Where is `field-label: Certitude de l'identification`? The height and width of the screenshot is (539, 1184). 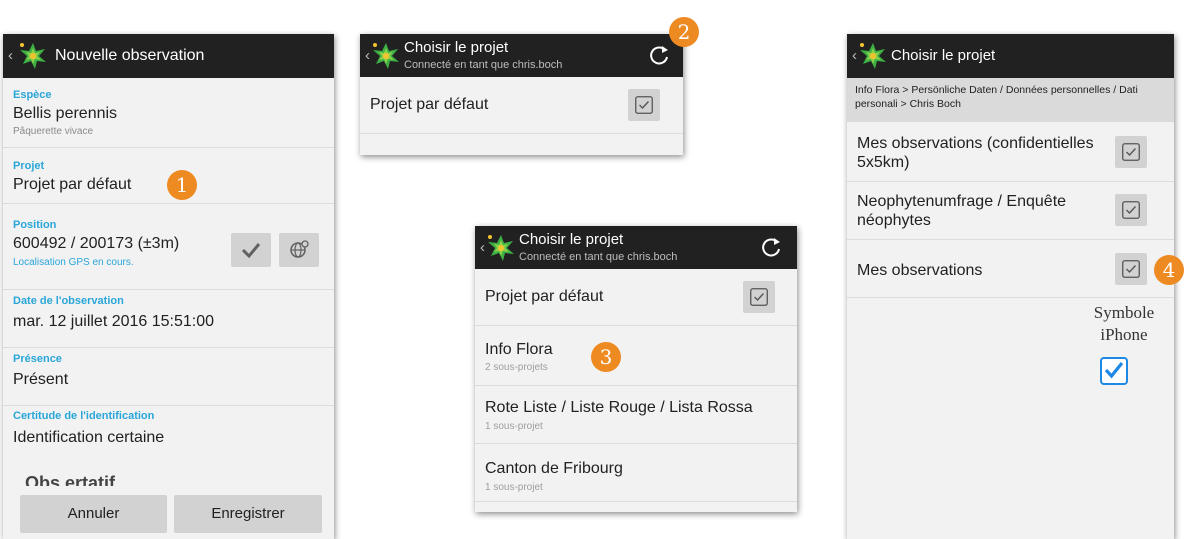
field-label: Certitude de l'identification is located at coordinates (84, 416).